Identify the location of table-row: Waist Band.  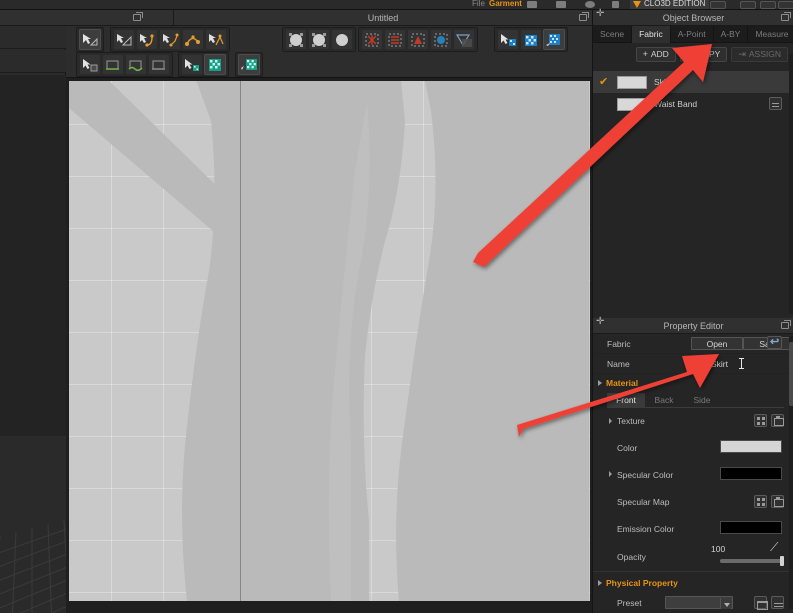
(693, 104).